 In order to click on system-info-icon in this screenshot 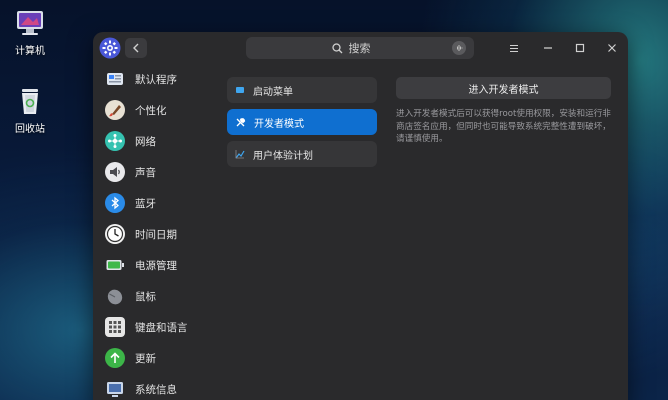, I will do `click(115, 389)`.